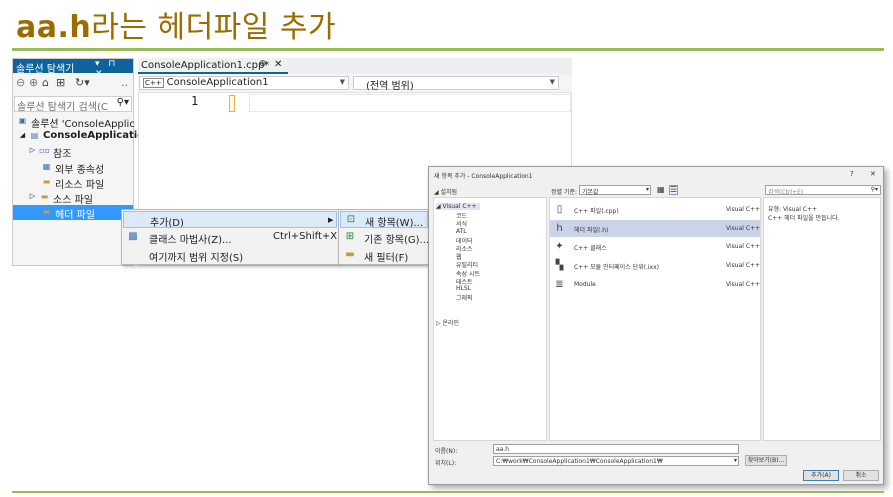 Image resolution: width=893 pixels, height=497 pixels. Describe the element at coordinates (46, 166) in the screenshot. I see `external-deps-icon: ▦` at that location.